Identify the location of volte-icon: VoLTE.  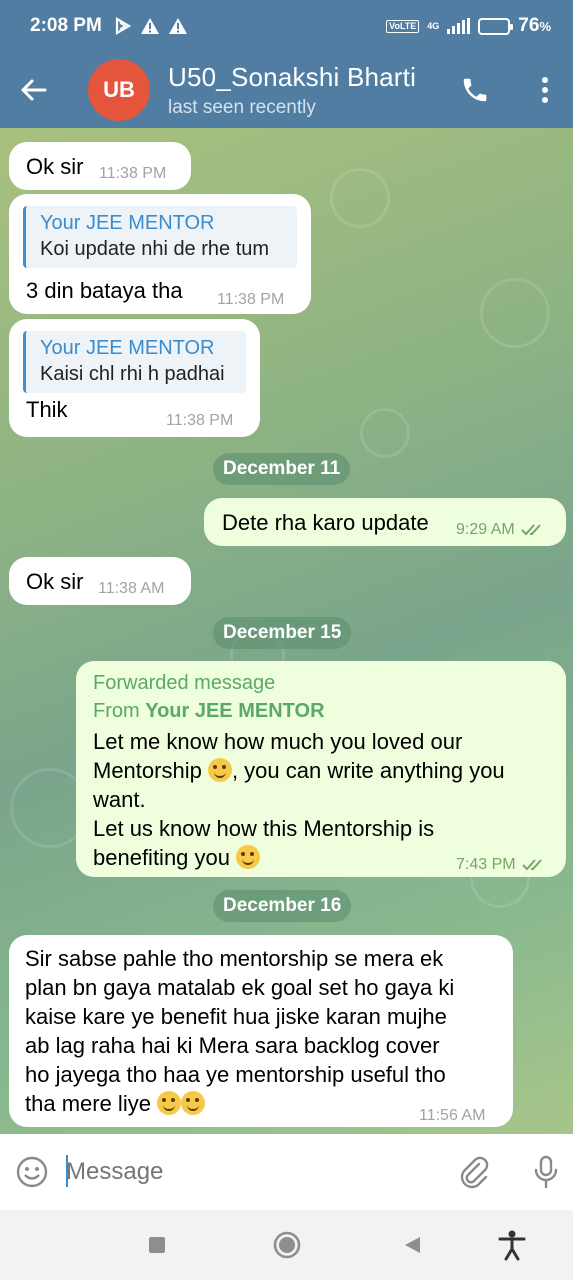
(403, 26).